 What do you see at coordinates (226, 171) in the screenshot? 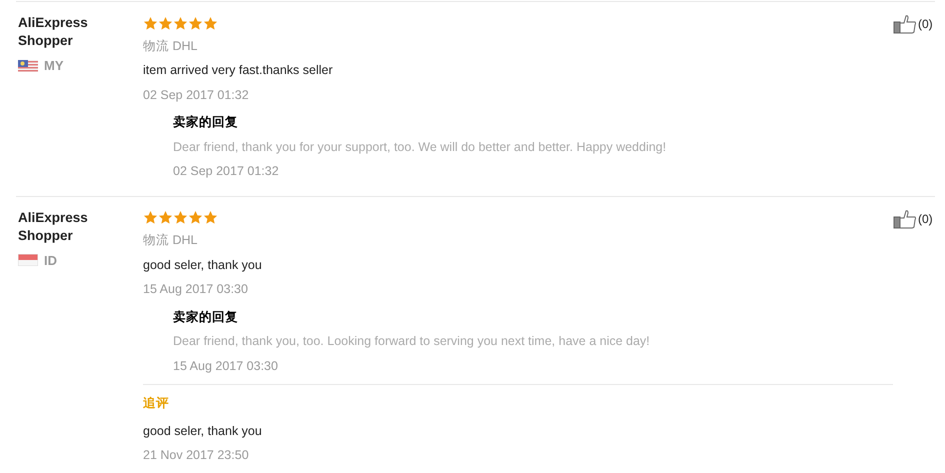
I see `reply-date: 02 Sep 2017 01:32` at bounding box center [226, 171].